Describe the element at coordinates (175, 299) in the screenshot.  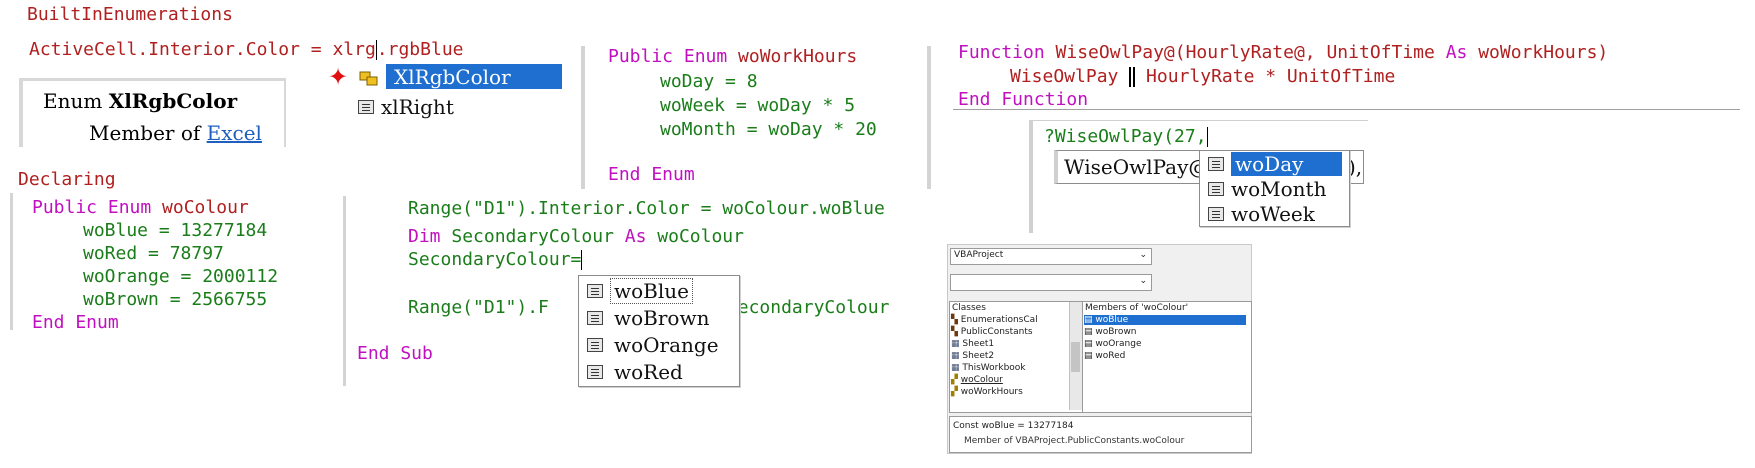
I see `enum-member-line: woBrown = 2566755` at that location.